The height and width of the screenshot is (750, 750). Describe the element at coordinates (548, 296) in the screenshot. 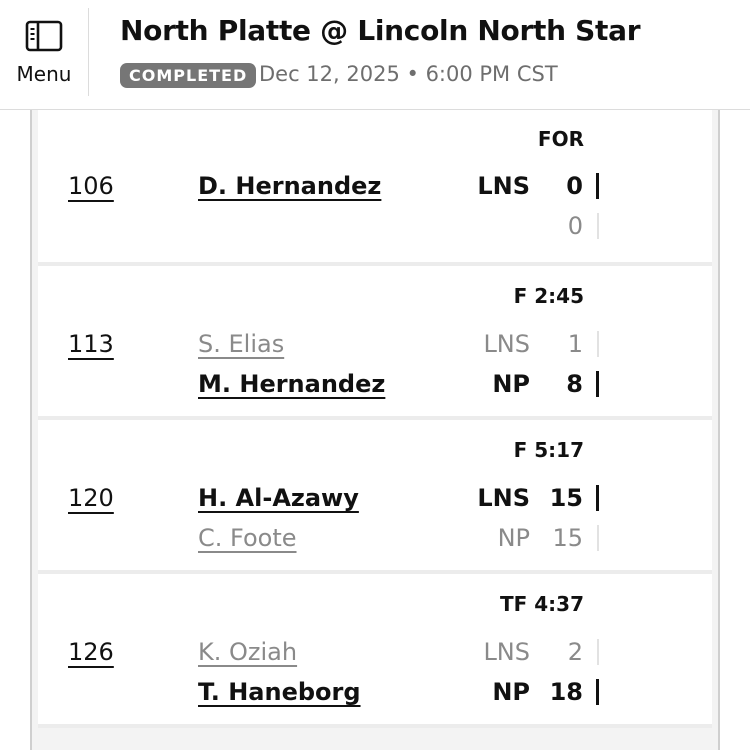

I see `bout-result: F 2:45` at that location.